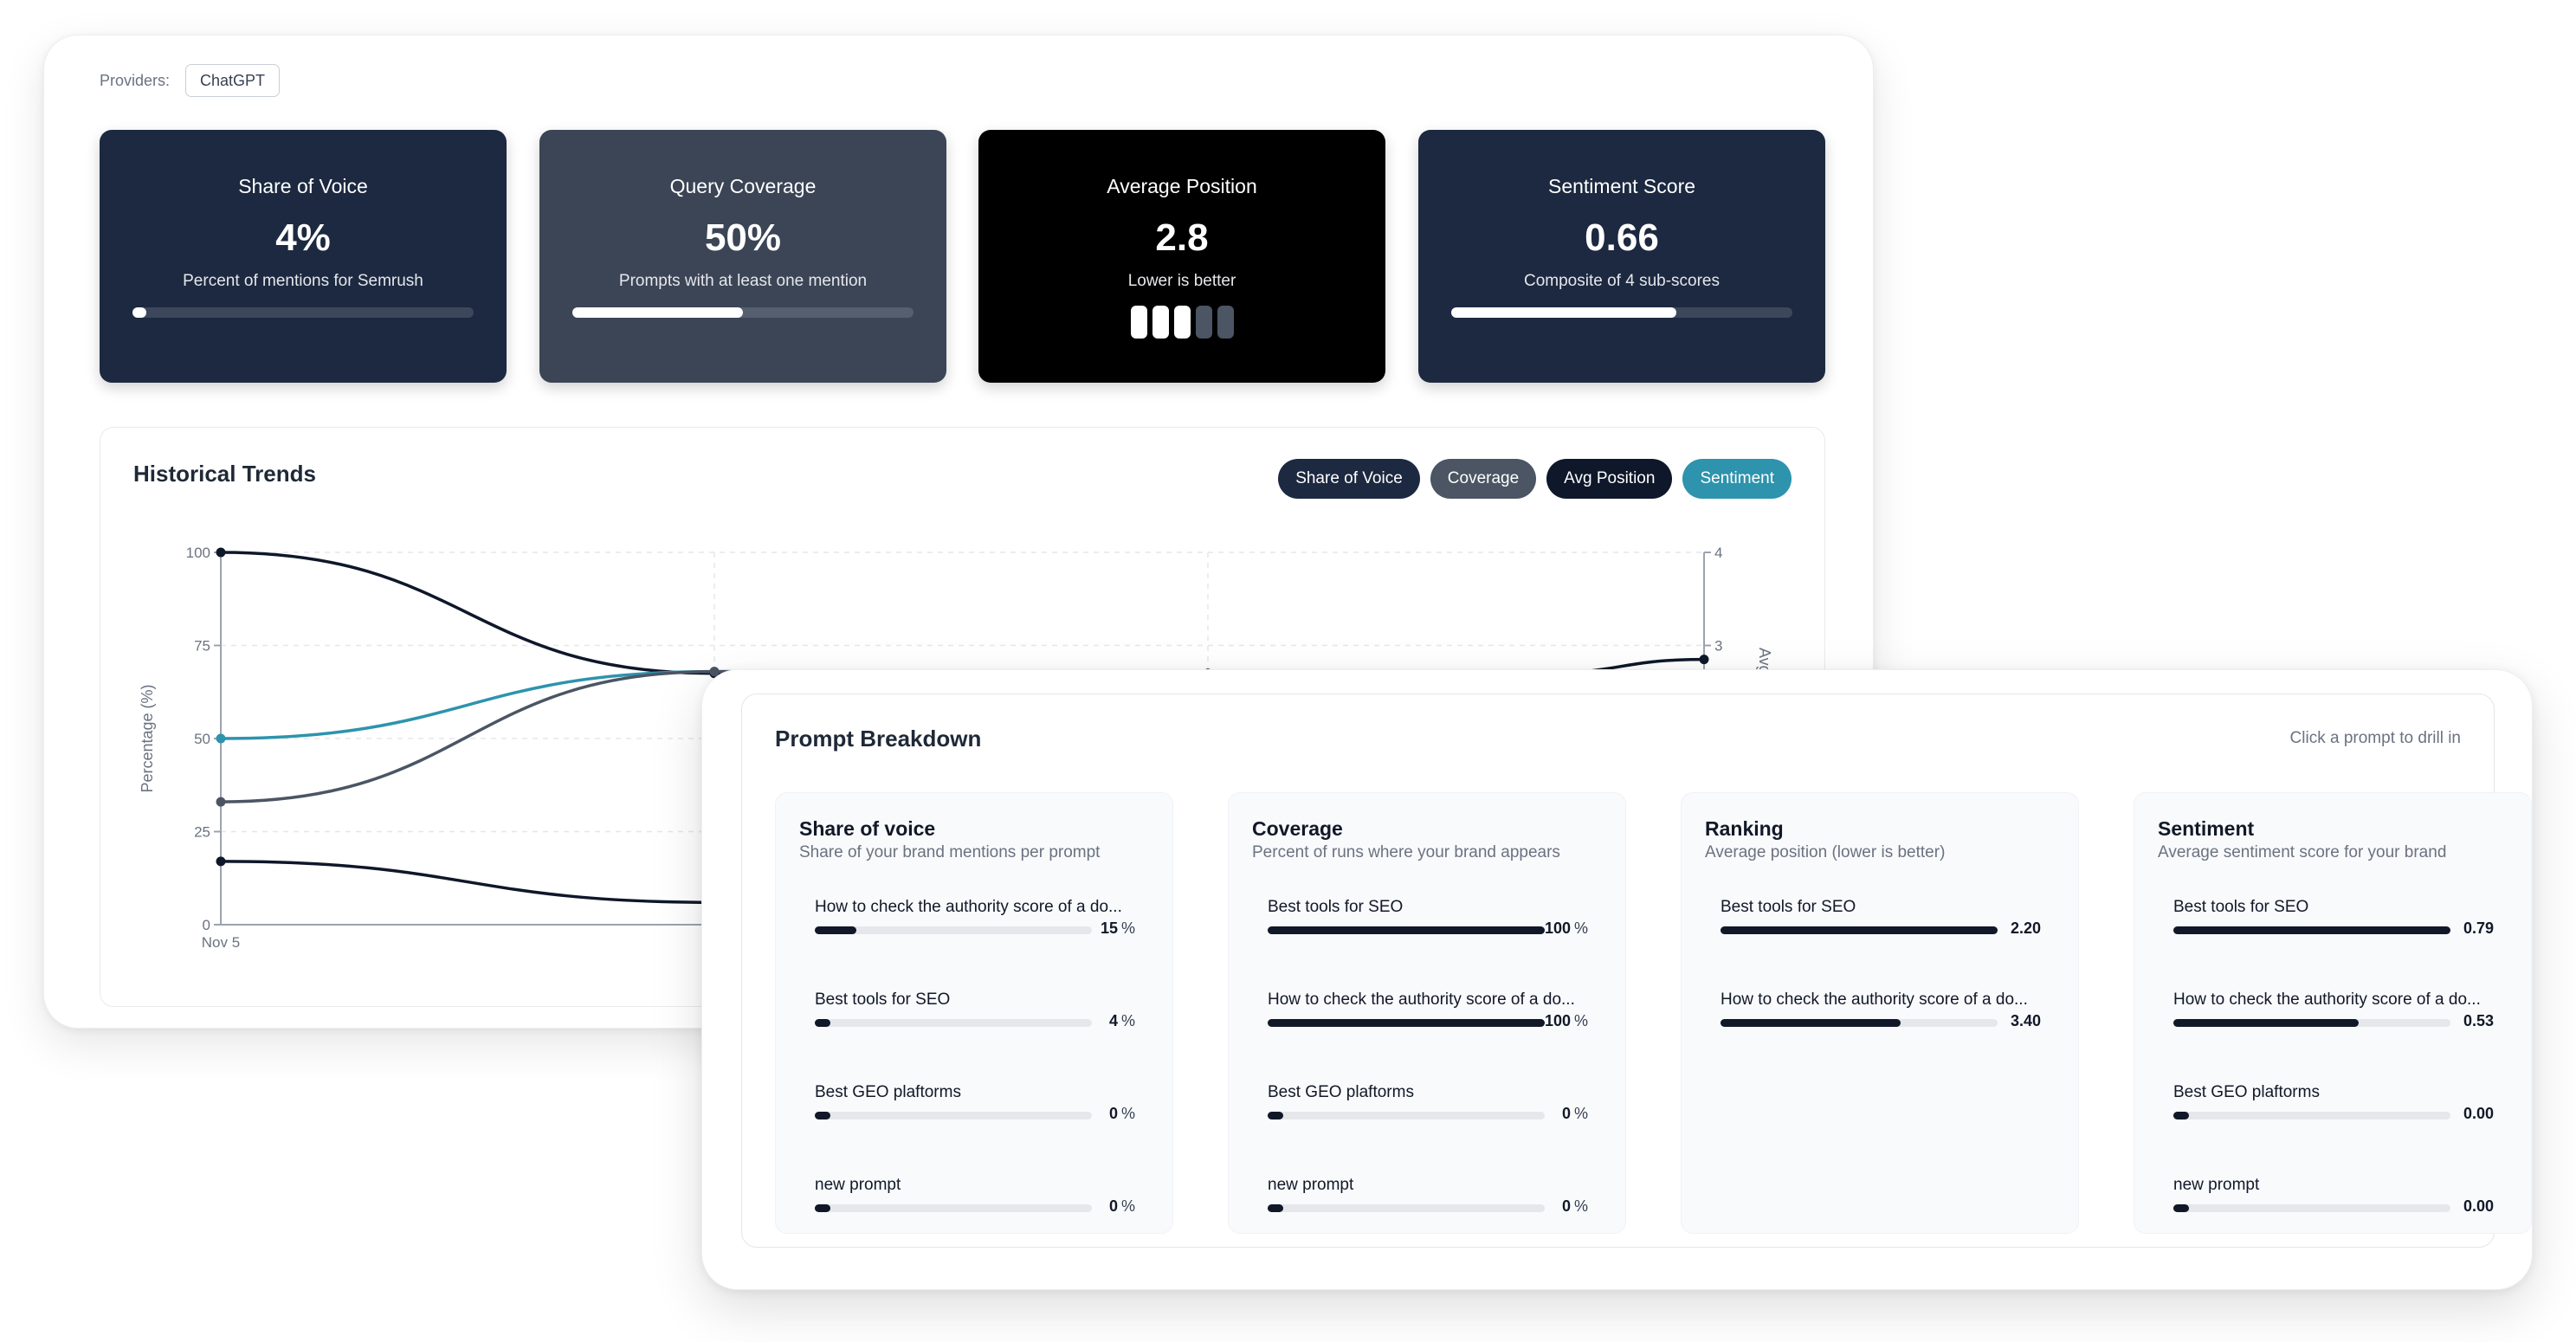  I want to click on metric-number: 2.20, so click(2026, 928).